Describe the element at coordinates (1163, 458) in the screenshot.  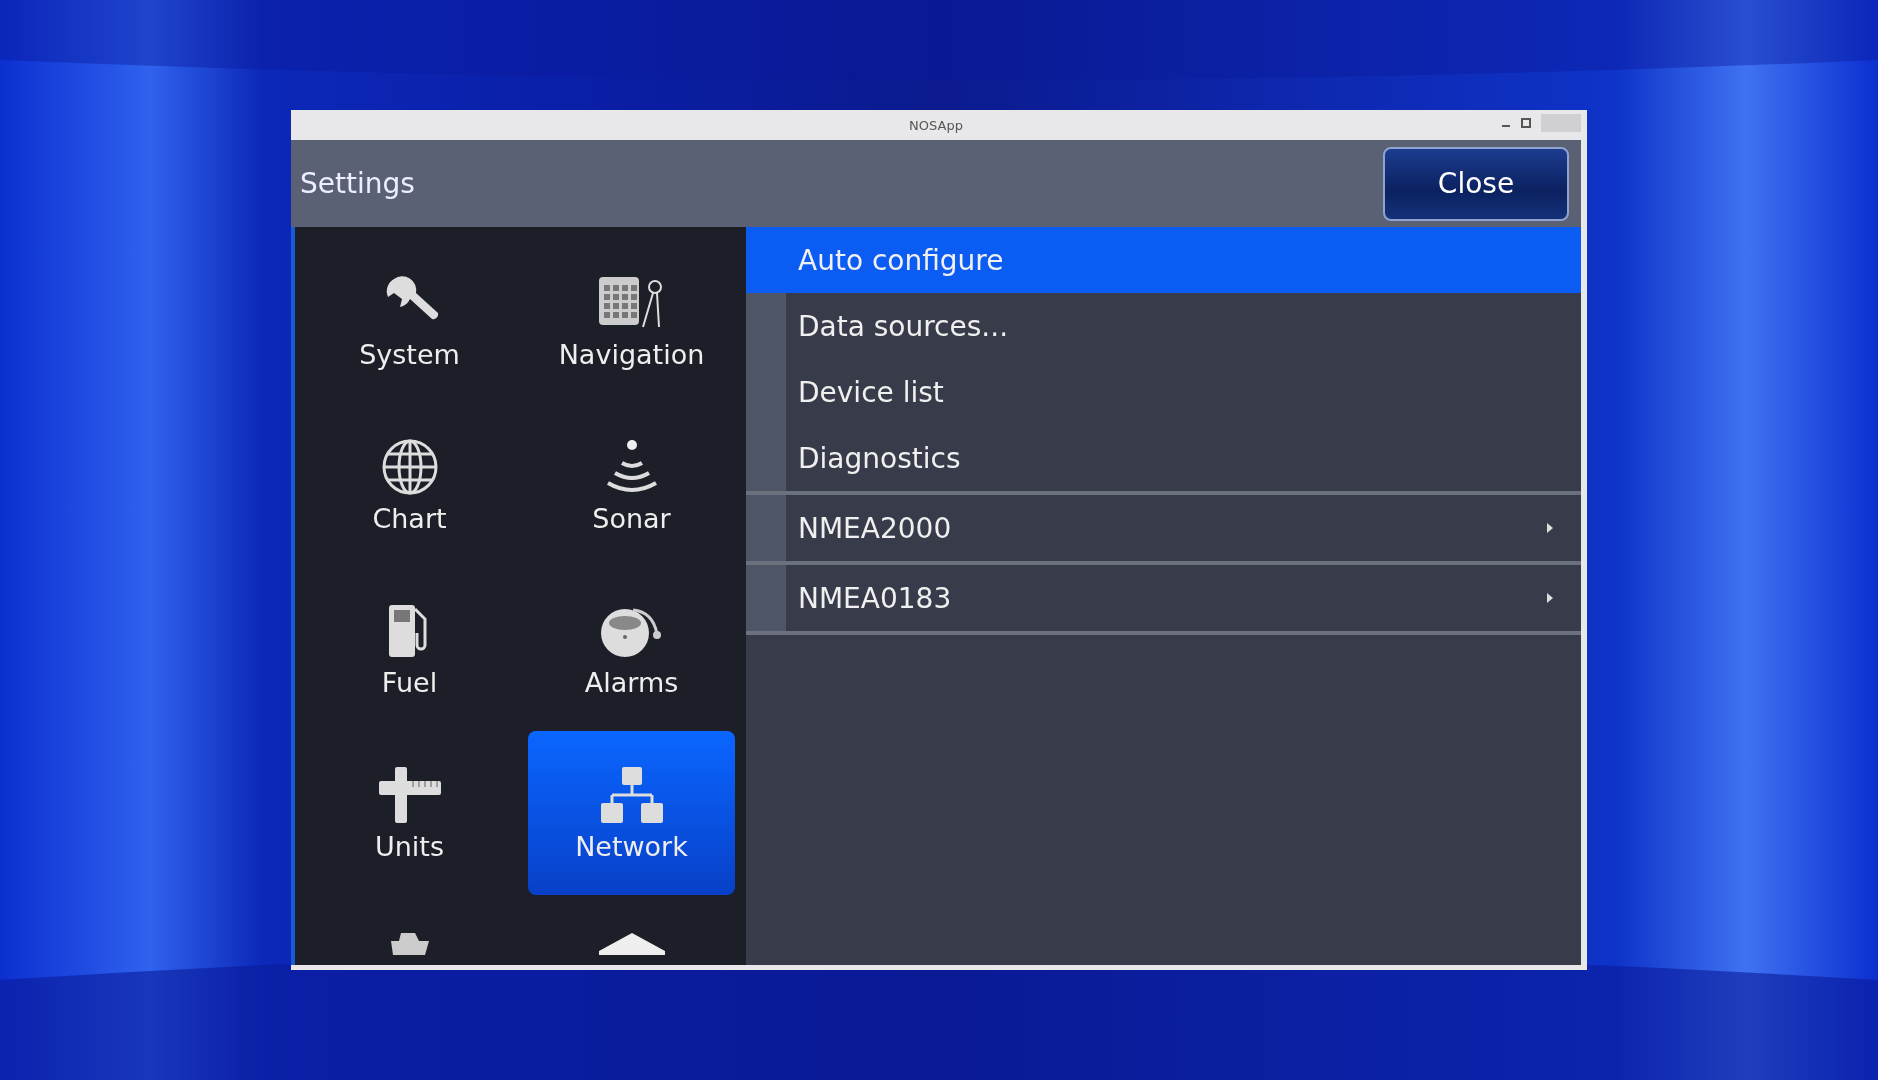
I see `menu-item: Diagnostics` at that location.